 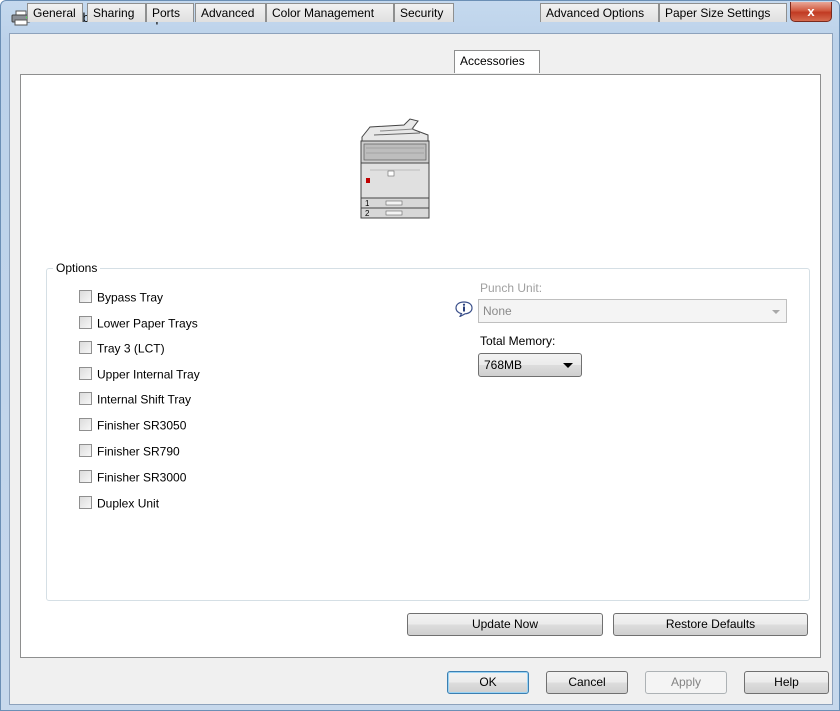 I want to click on checkbox-label: Finisher SR790, so click(x=138, y=451).